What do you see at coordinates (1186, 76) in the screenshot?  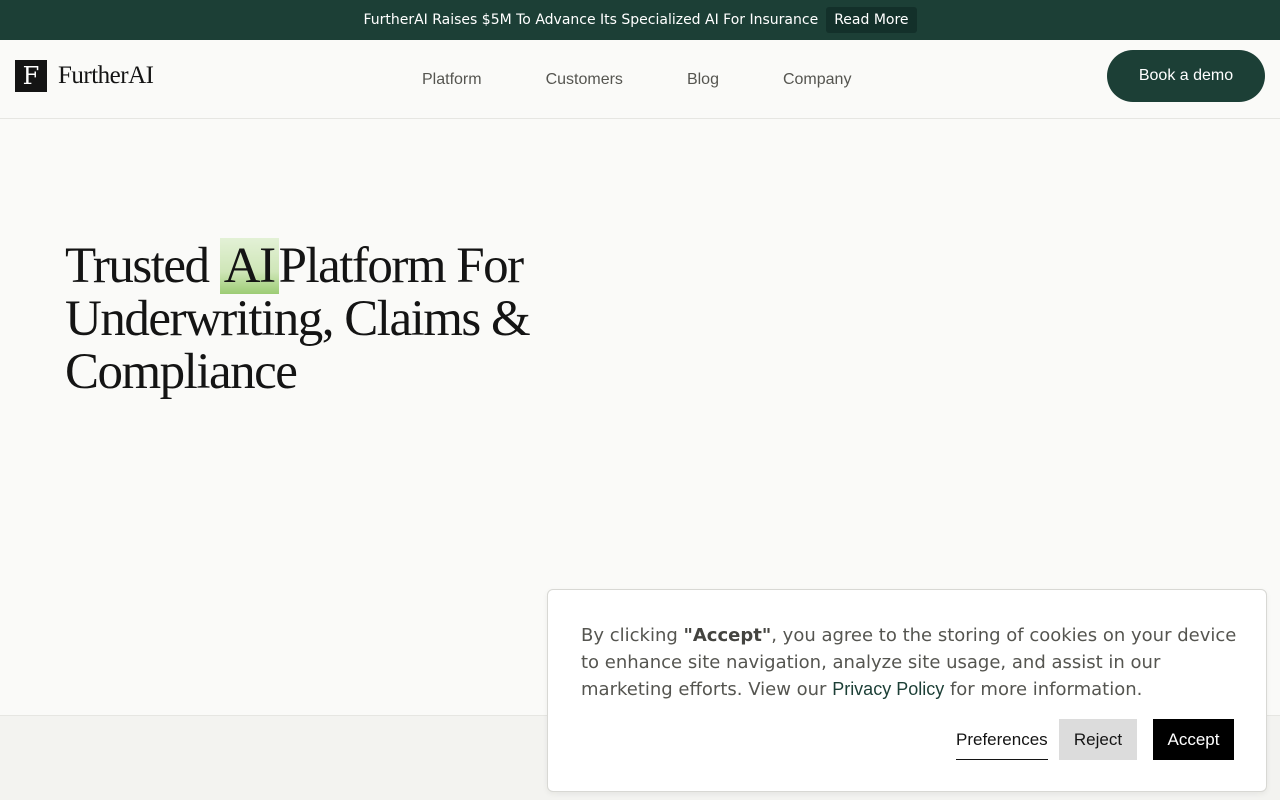 I see `book-demo-button: Book a demo` at bounding box center [1186, 76].